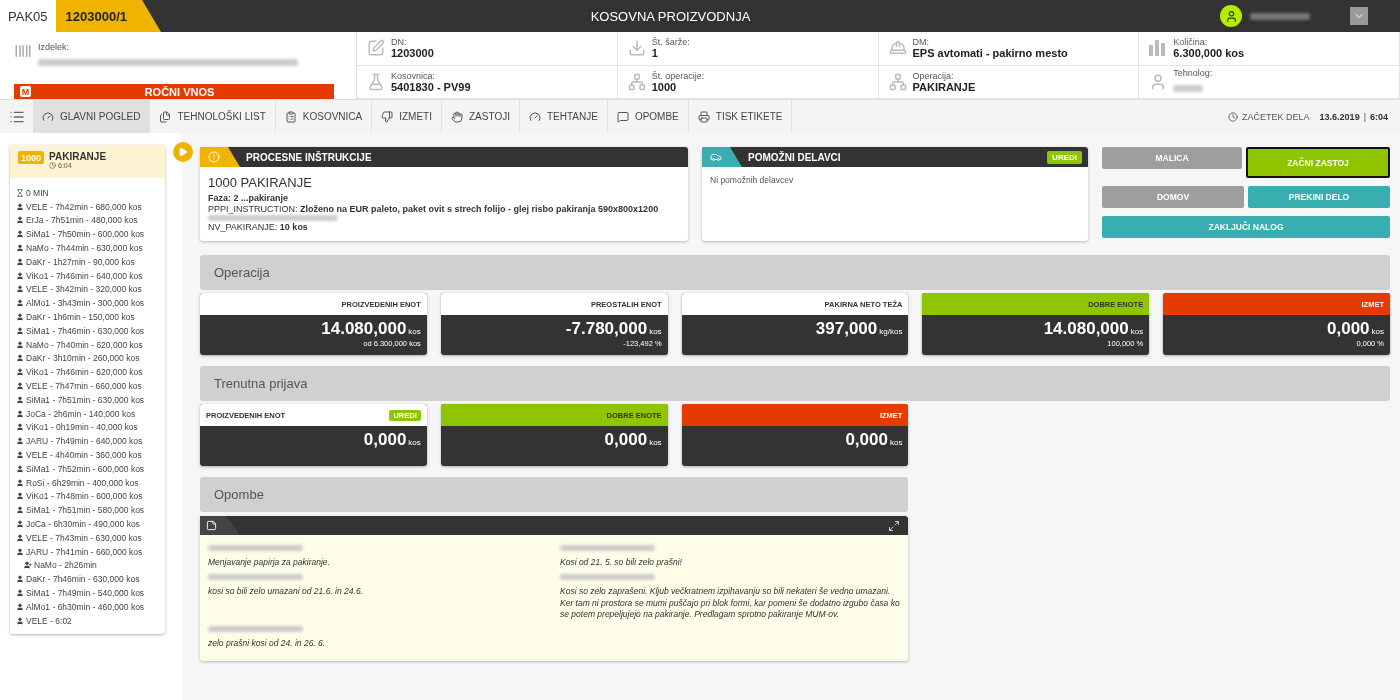 This screenshot has height=700, width=1400. Describe the element at coordinates (85, 510) in the screenshot. I see `worker-entry: SiMa1 - 7h51min - 580,000 kos` at that location.